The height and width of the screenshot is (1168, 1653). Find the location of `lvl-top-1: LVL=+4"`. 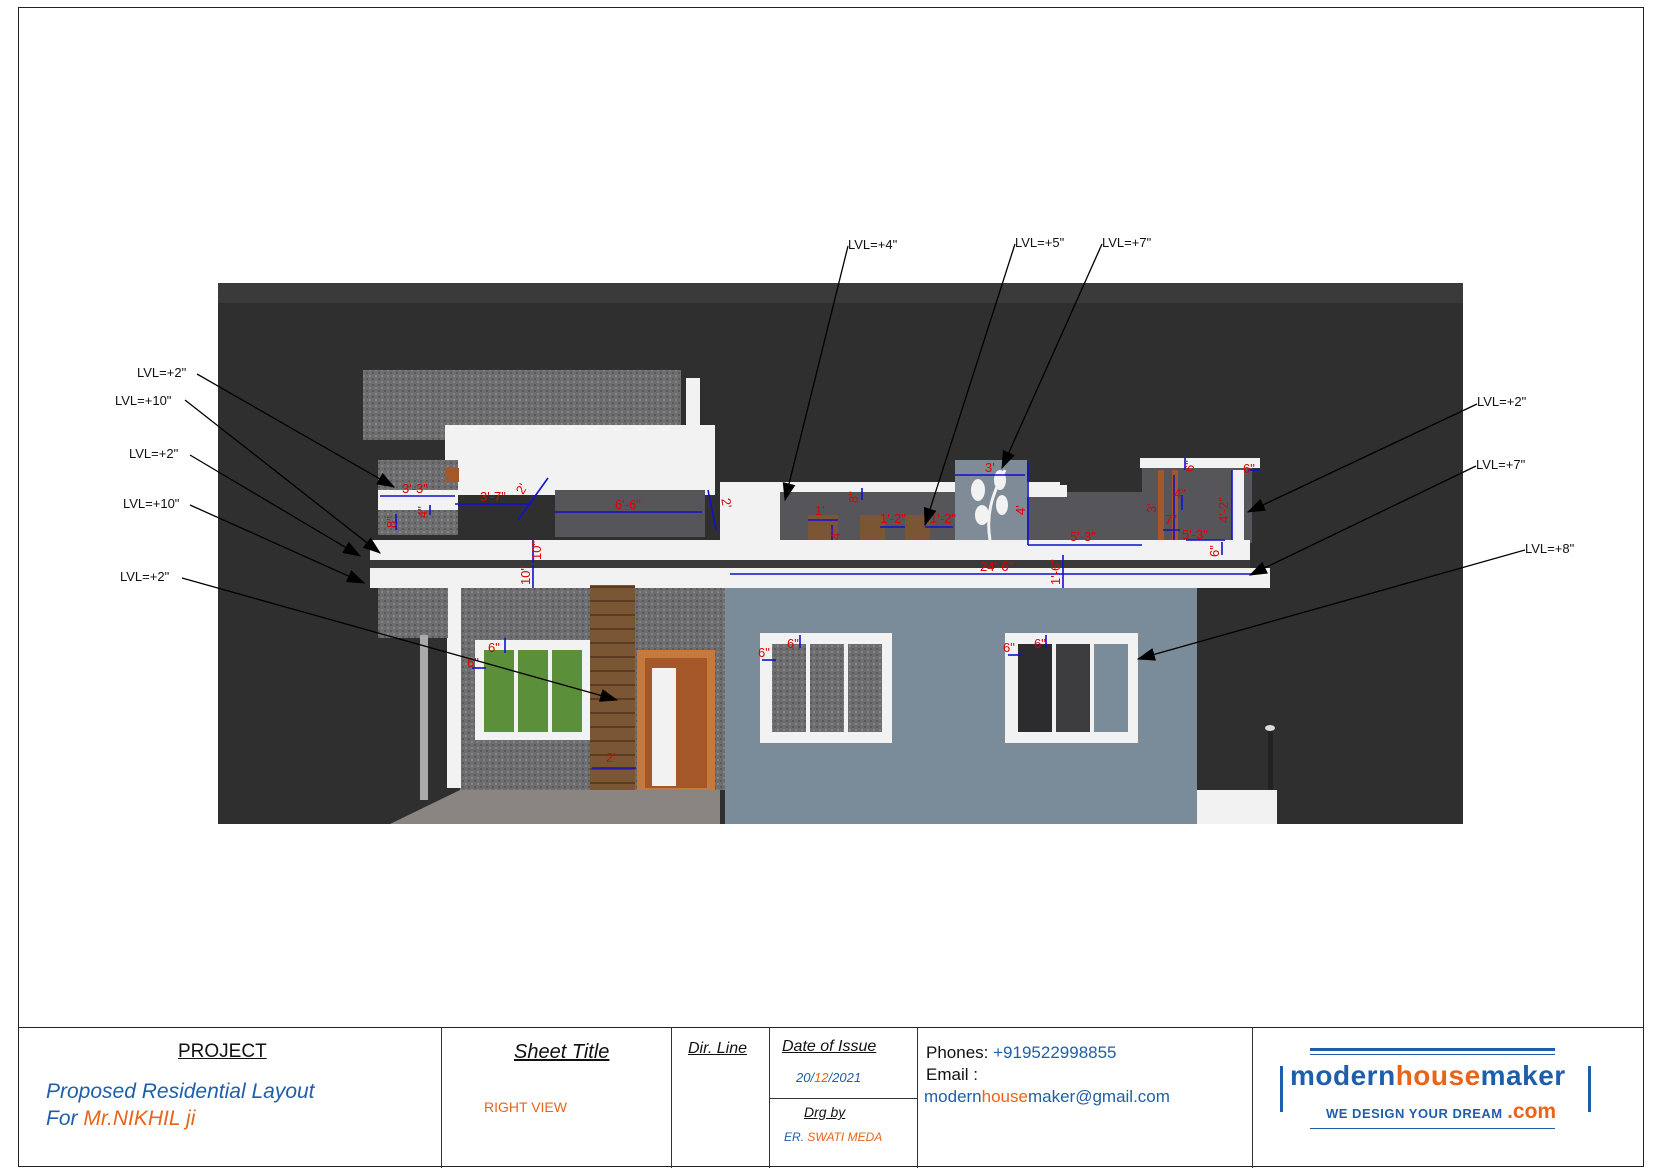

lvl-top-1: LVL=+4" is located at coordinates (873, 244).